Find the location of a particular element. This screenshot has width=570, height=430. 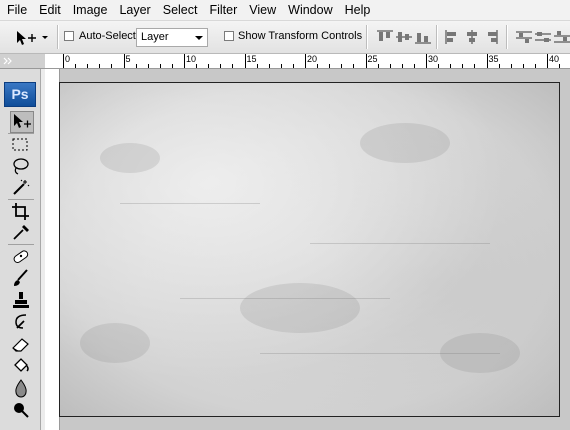

menu-layer: Layer is located at coordinates (134, 10).